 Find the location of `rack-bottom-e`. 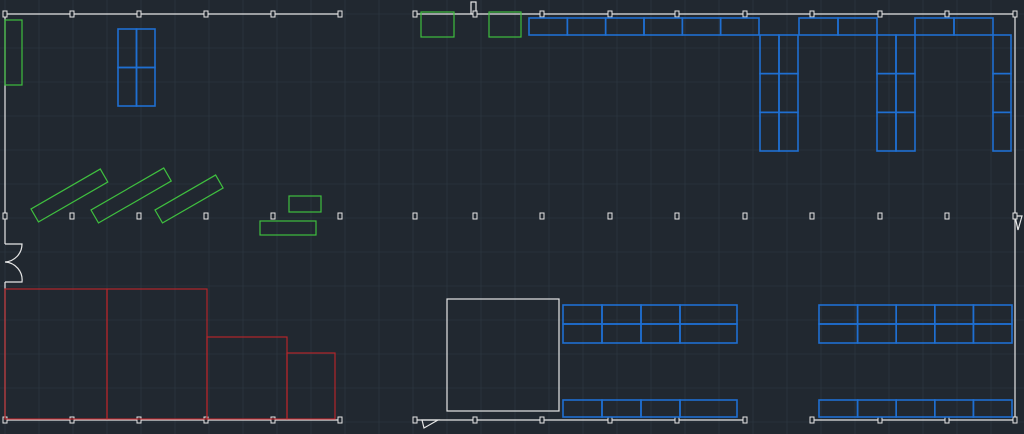

rack-bottom-e is located at coordinates (708, 408).